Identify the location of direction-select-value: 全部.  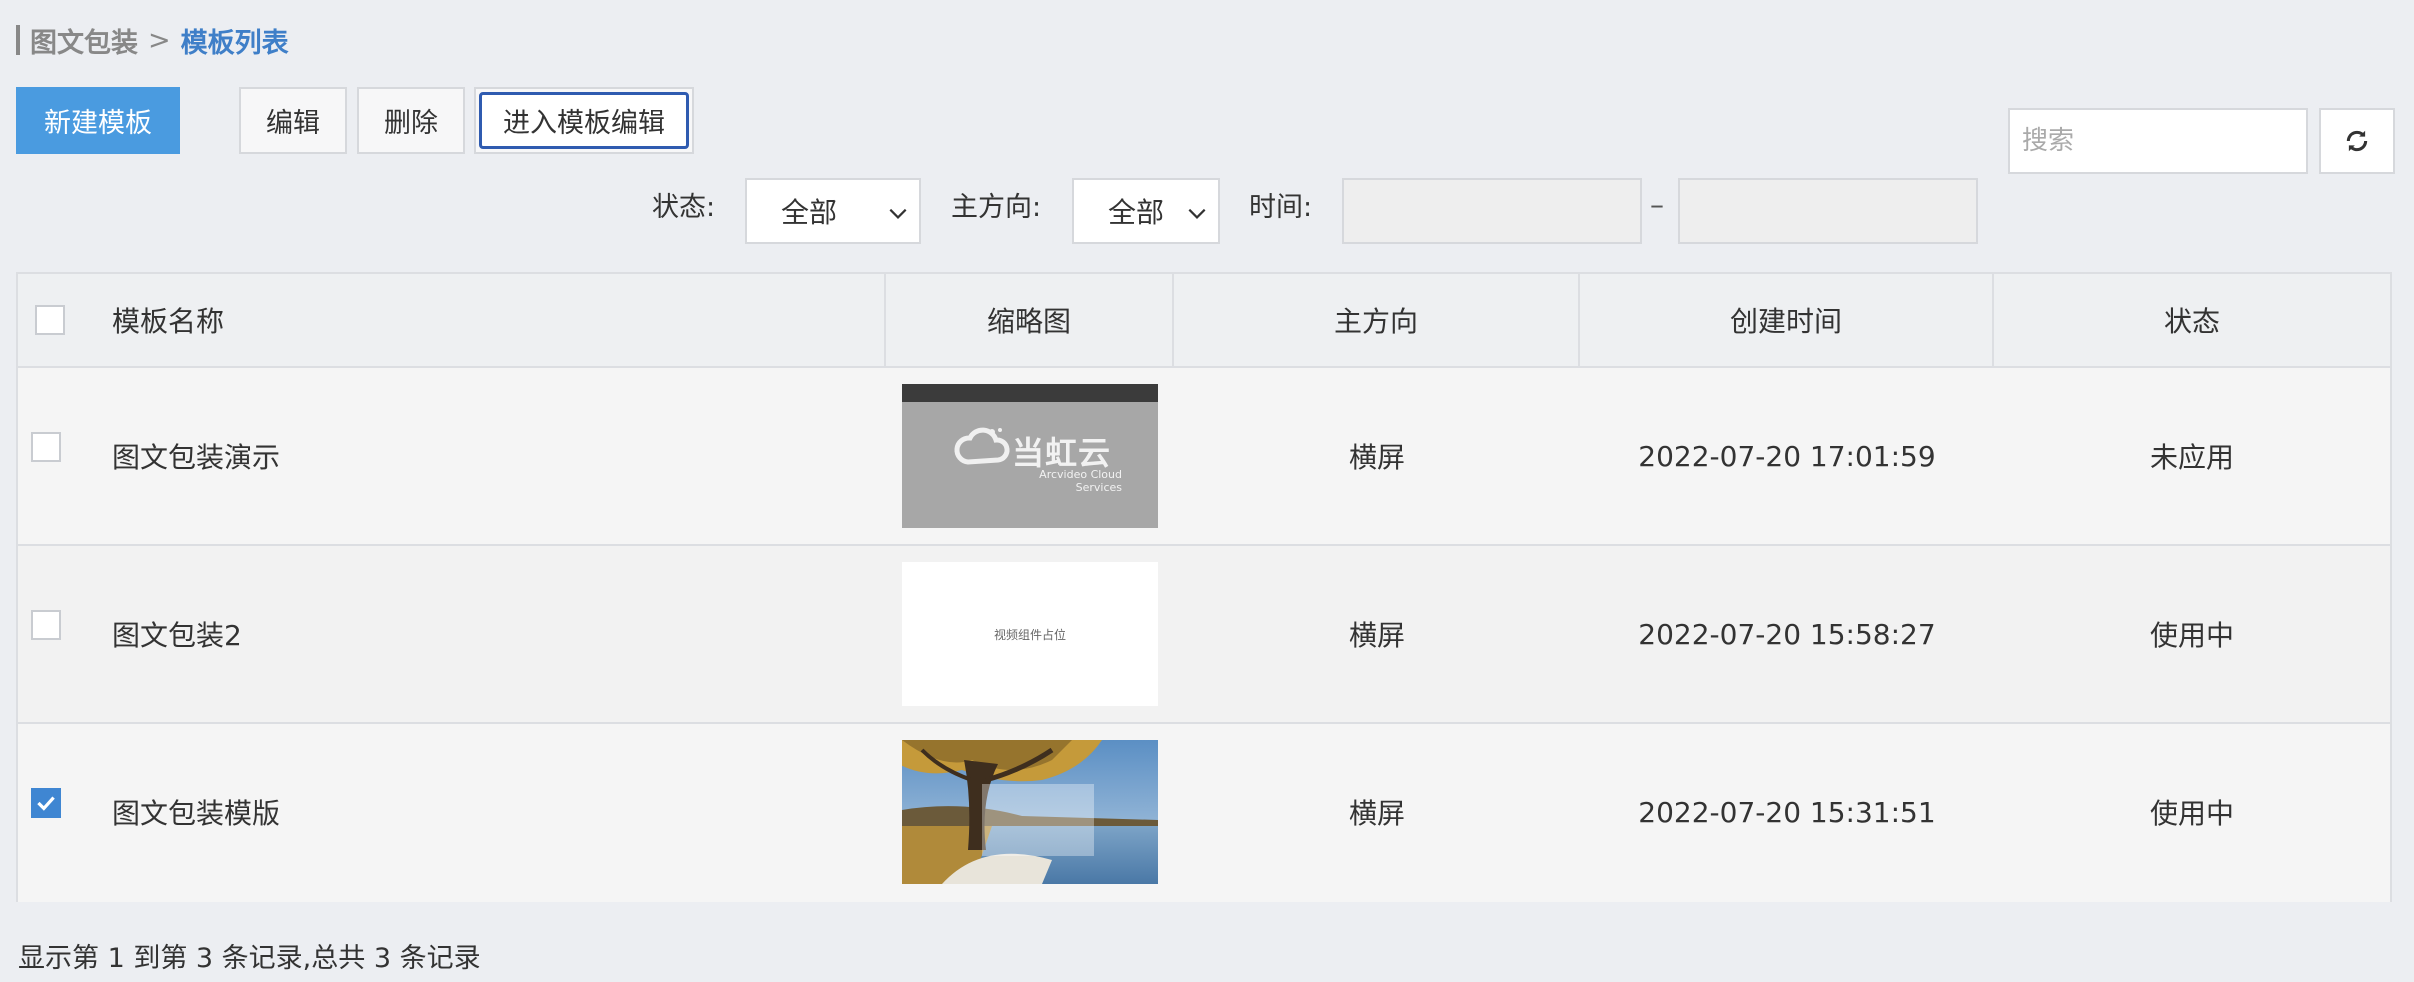
(1136, 212).